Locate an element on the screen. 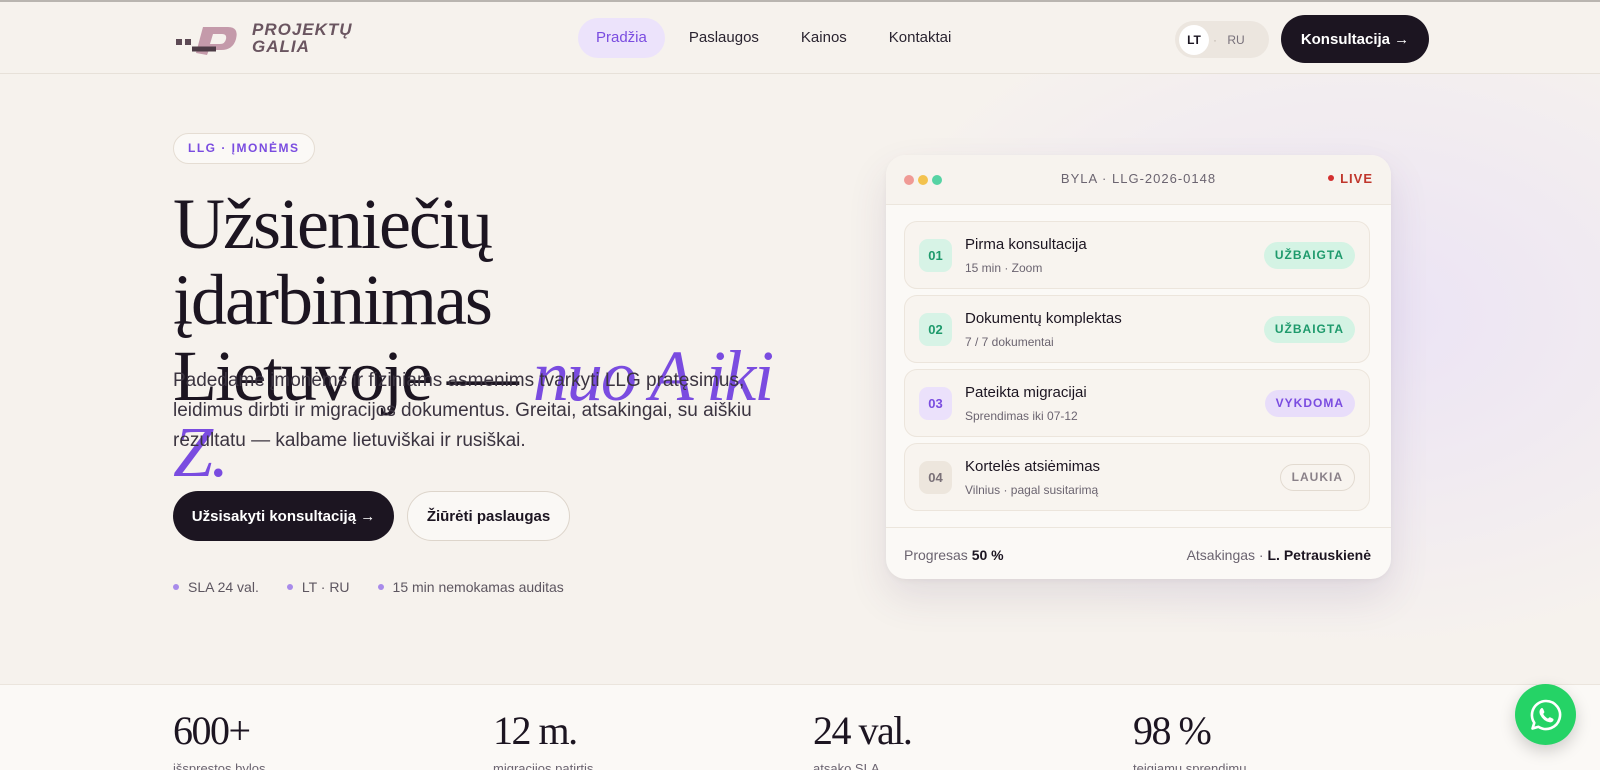  whatsapp-icon is located at coordinates (1545, 714).